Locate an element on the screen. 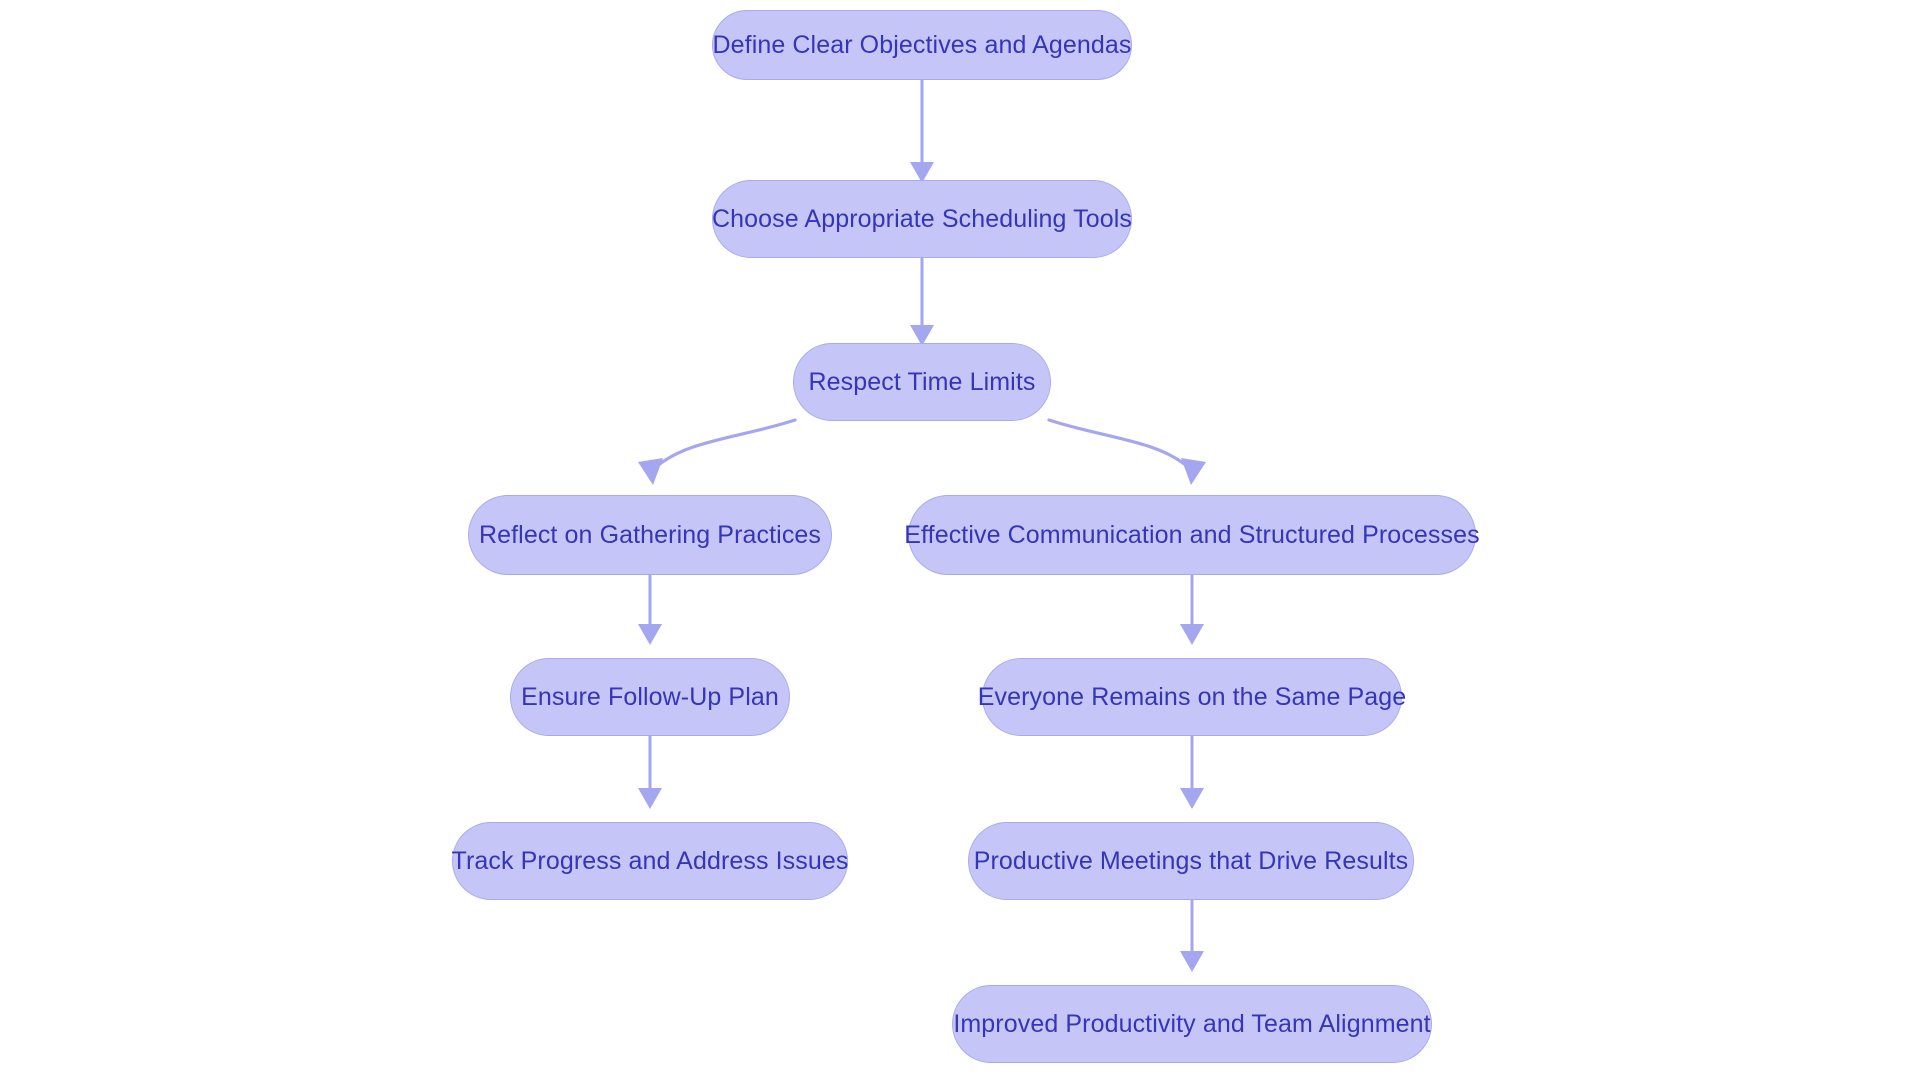  node-improved-productivity-and-team-alignment: Improved Productivity and Team Alignment is located at coordinates (1192, 1024).